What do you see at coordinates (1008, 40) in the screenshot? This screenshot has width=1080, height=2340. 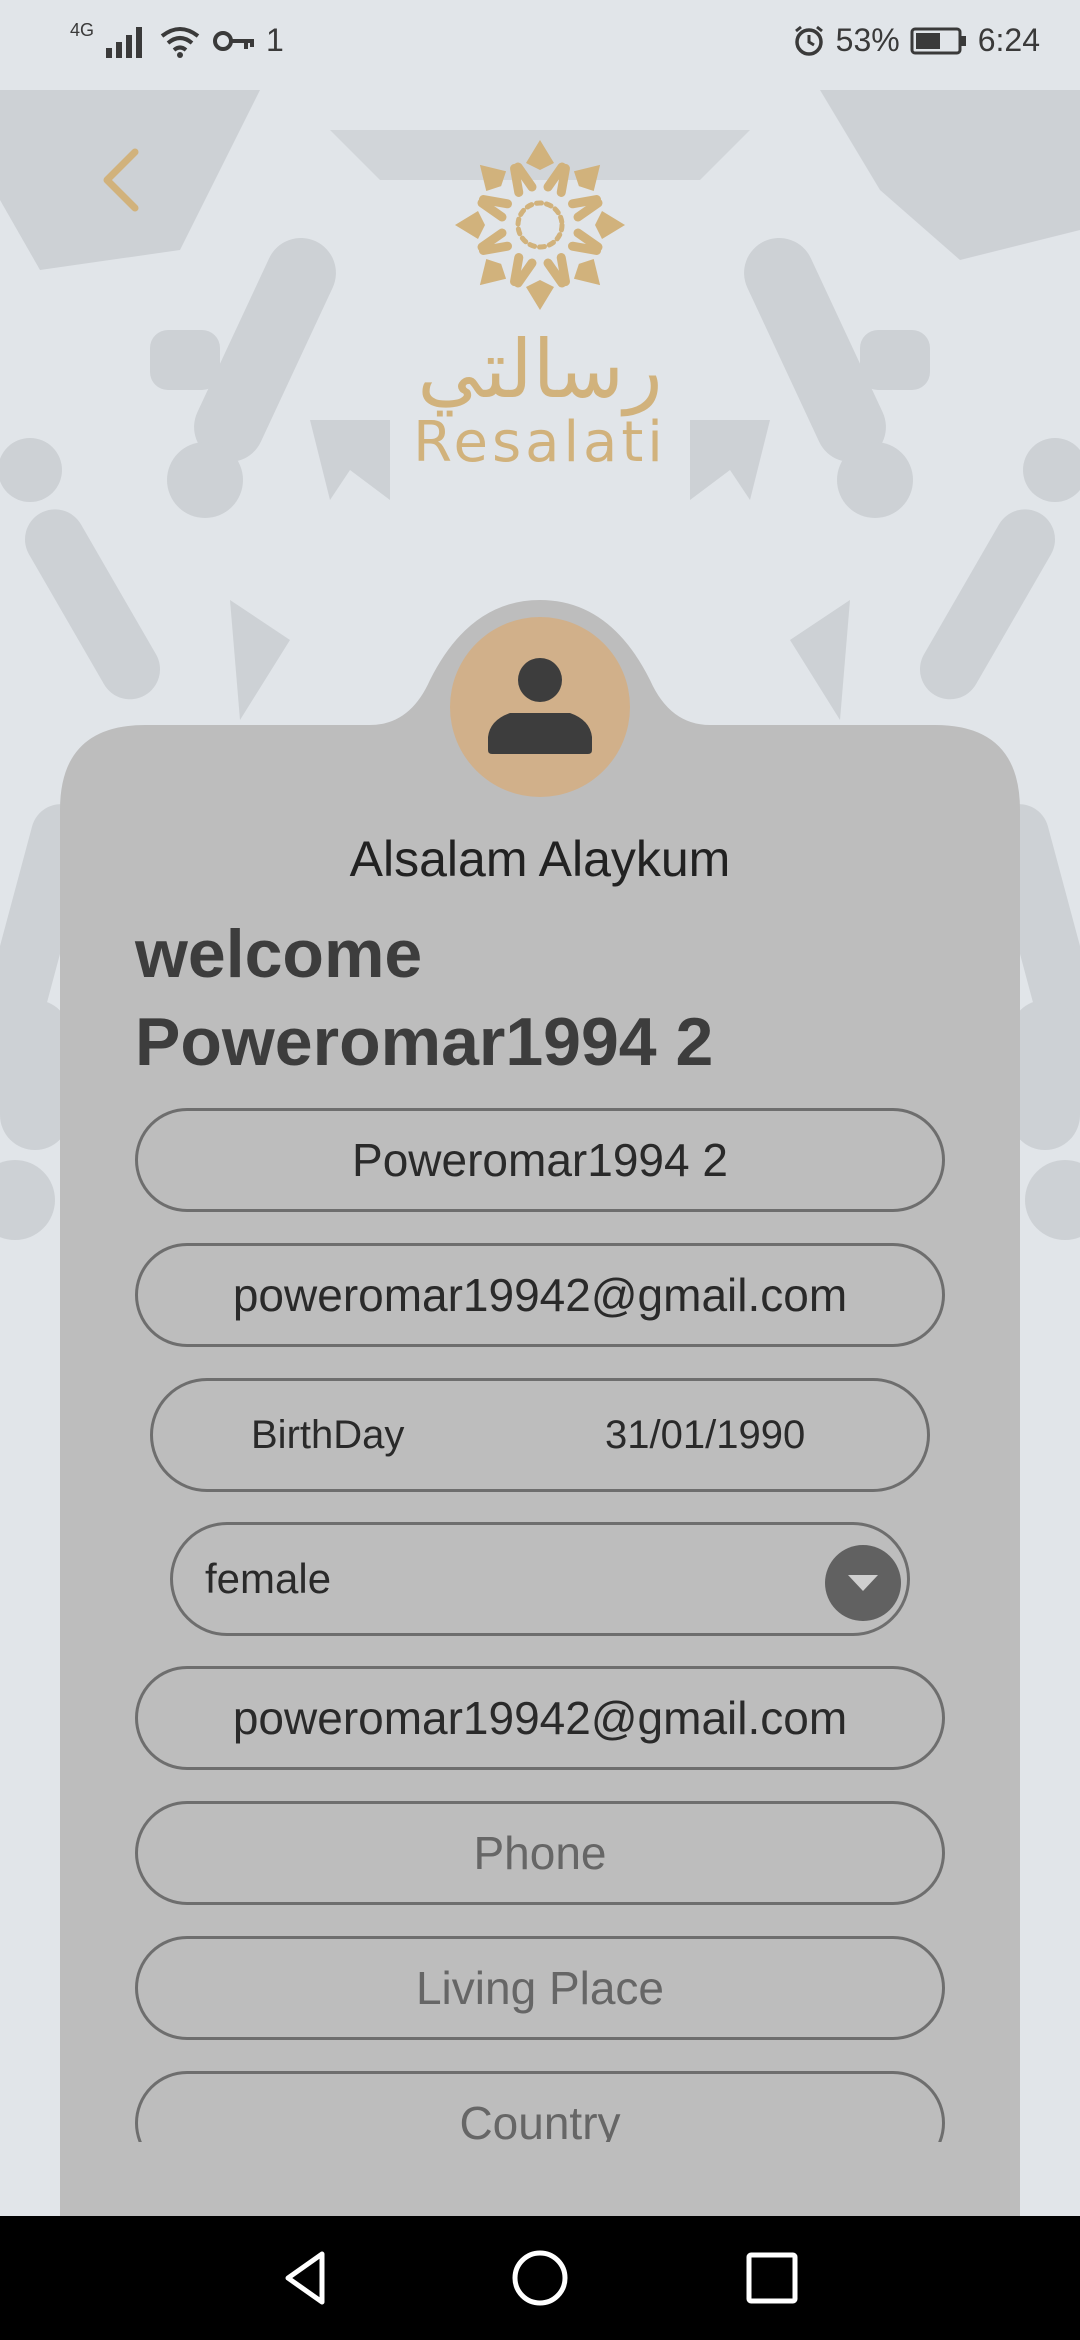 I see `clock: 6:24` at bounding box center [1008, 40].